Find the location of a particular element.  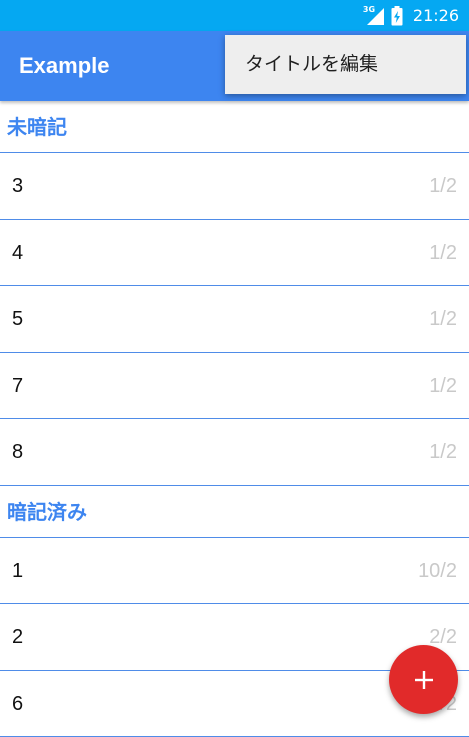

section-header-unmemorized: 未暗記 is located at coordinates (234, 127).